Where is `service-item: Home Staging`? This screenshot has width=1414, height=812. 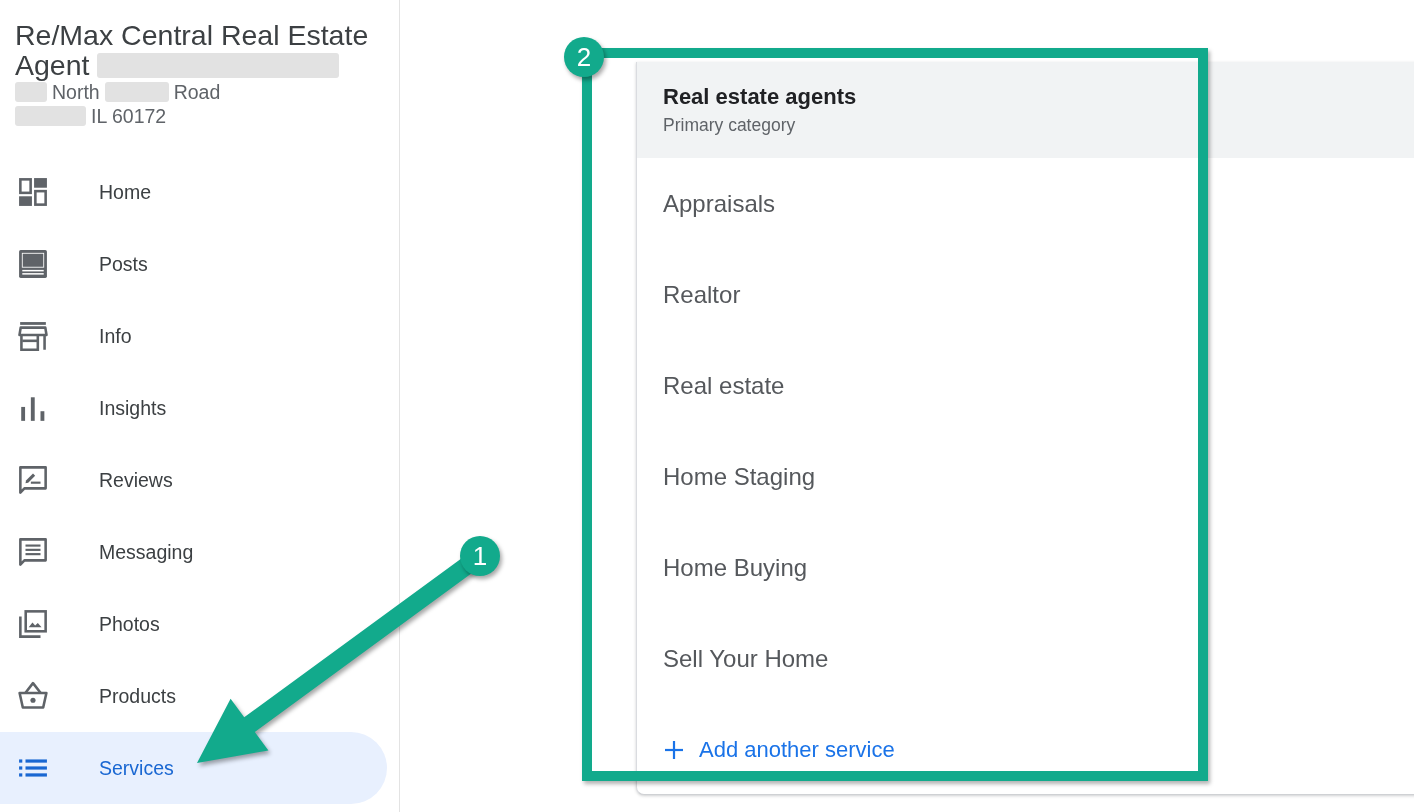 service-item: Home Staging is located at coordinates (739, 476).